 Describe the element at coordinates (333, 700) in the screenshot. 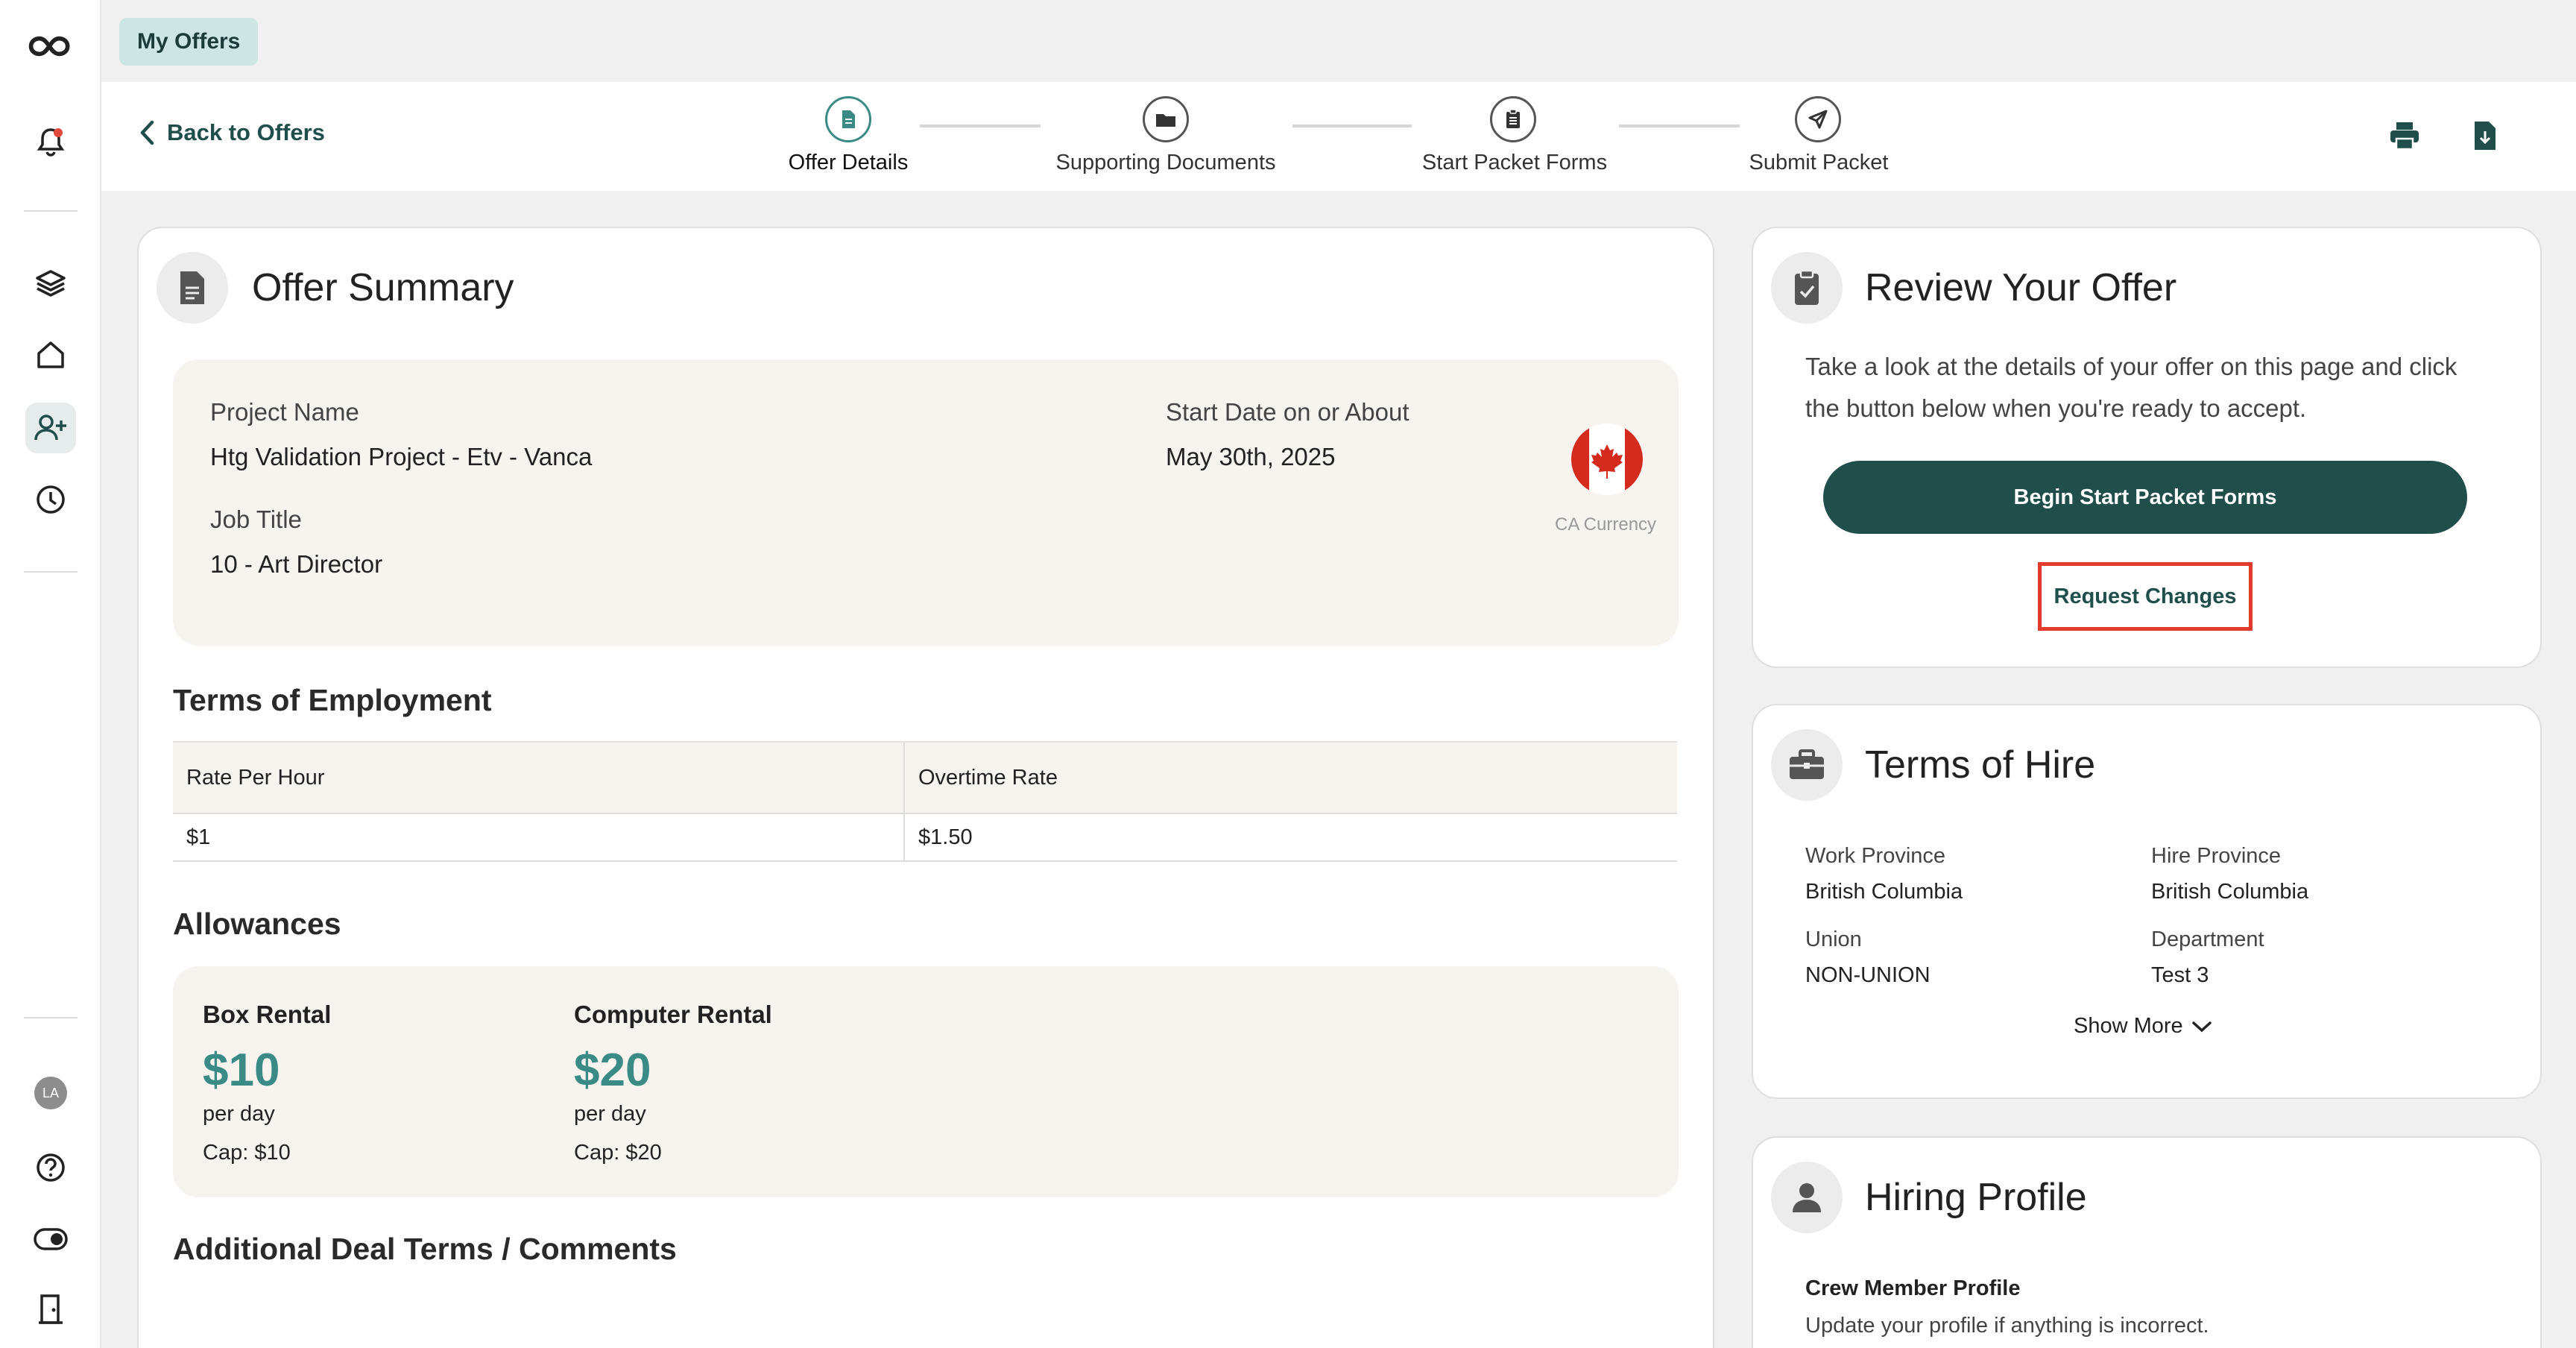

I see `terms-of-employment-title: Terms of Employment` at that location.